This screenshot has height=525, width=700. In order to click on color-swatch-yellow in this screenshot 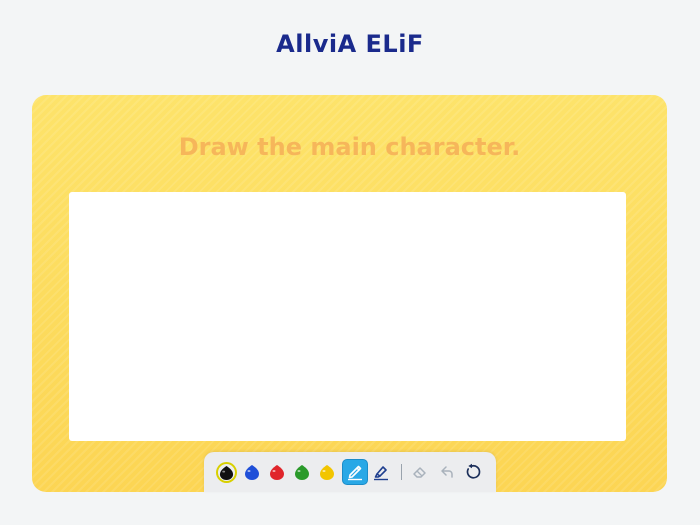, I will do `click(326, 472)`.